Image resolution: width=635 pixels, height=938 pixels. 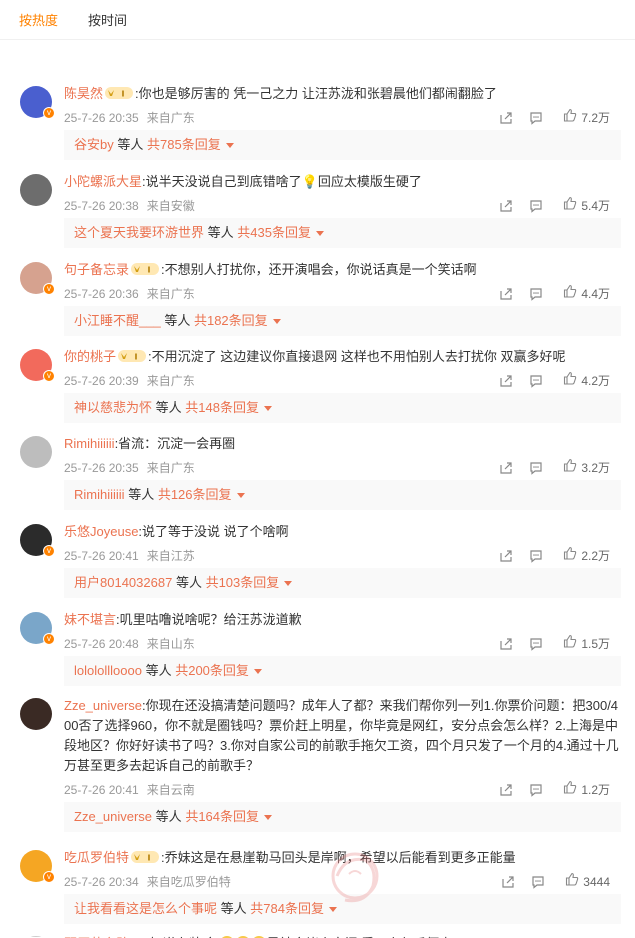 I want to click on reply-count: 共785条回复, so click(x=184, y=144).